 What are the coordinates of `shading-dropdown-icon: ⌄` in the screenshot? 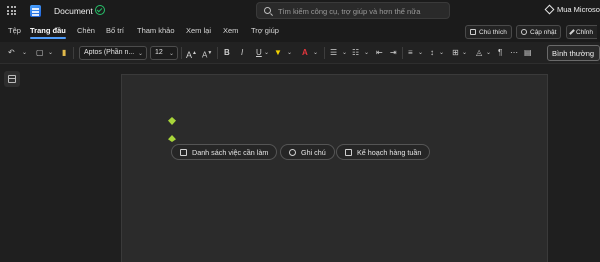 It's located at (488, 53).